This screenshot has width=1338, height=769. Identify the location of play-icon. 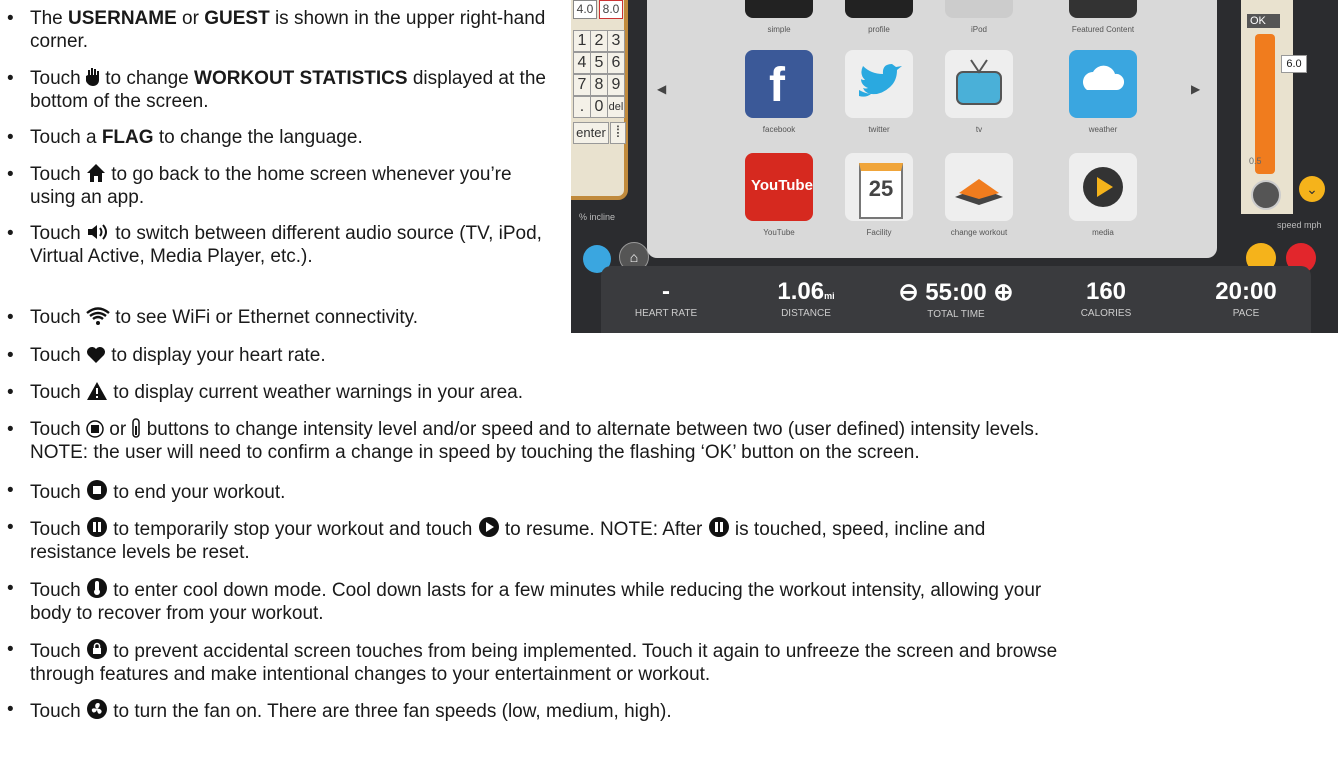
(488, 527).